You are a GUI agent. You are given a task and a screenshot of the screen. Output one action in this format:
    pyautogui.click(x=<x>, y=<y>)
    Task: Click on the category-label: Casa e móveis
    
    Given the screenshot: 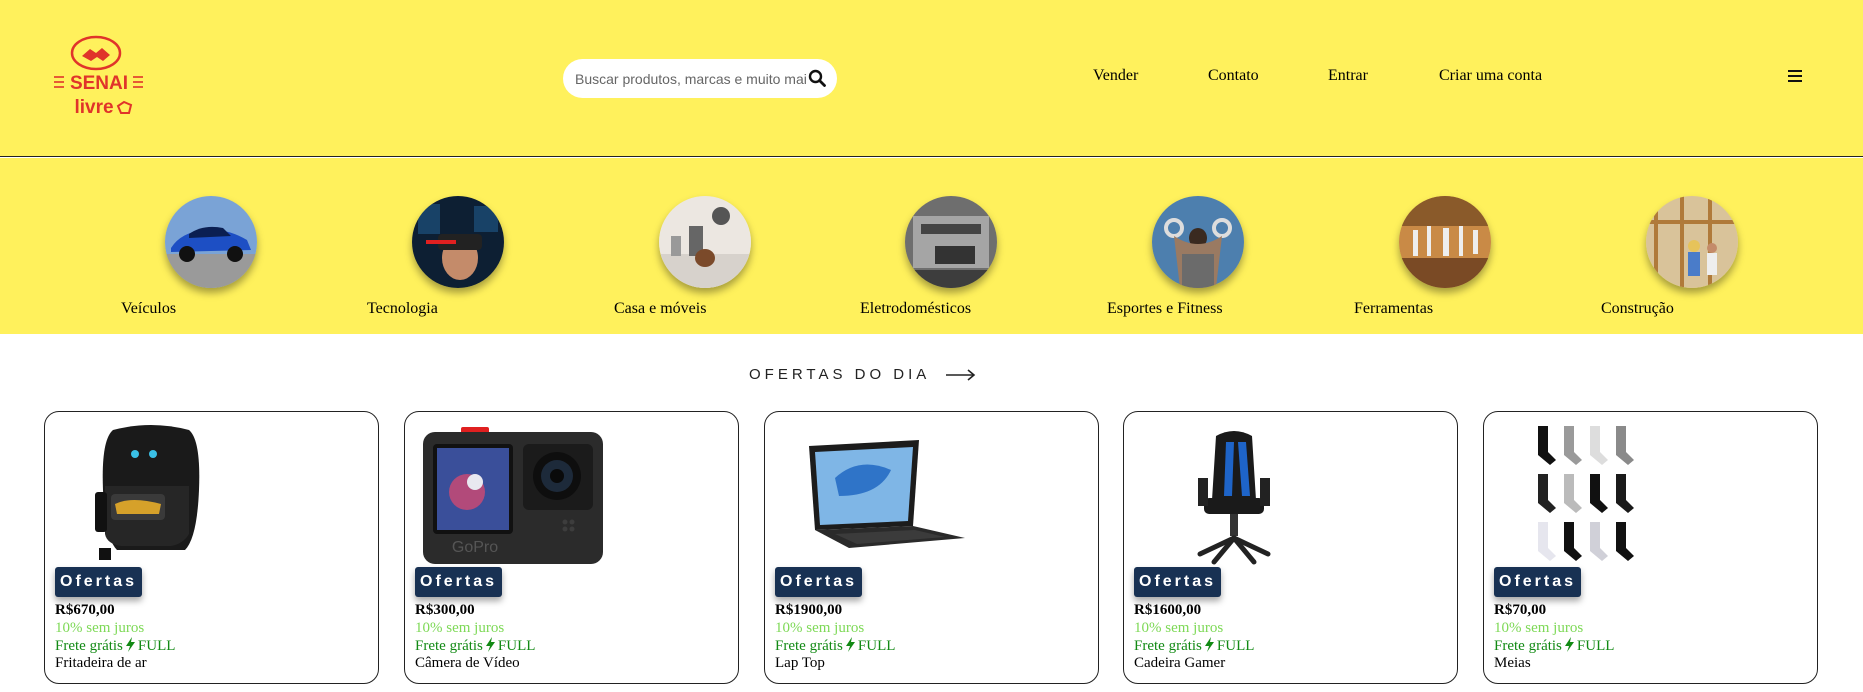 What is the action you would take?
    pyautogui.click(x=660, y=308)
    